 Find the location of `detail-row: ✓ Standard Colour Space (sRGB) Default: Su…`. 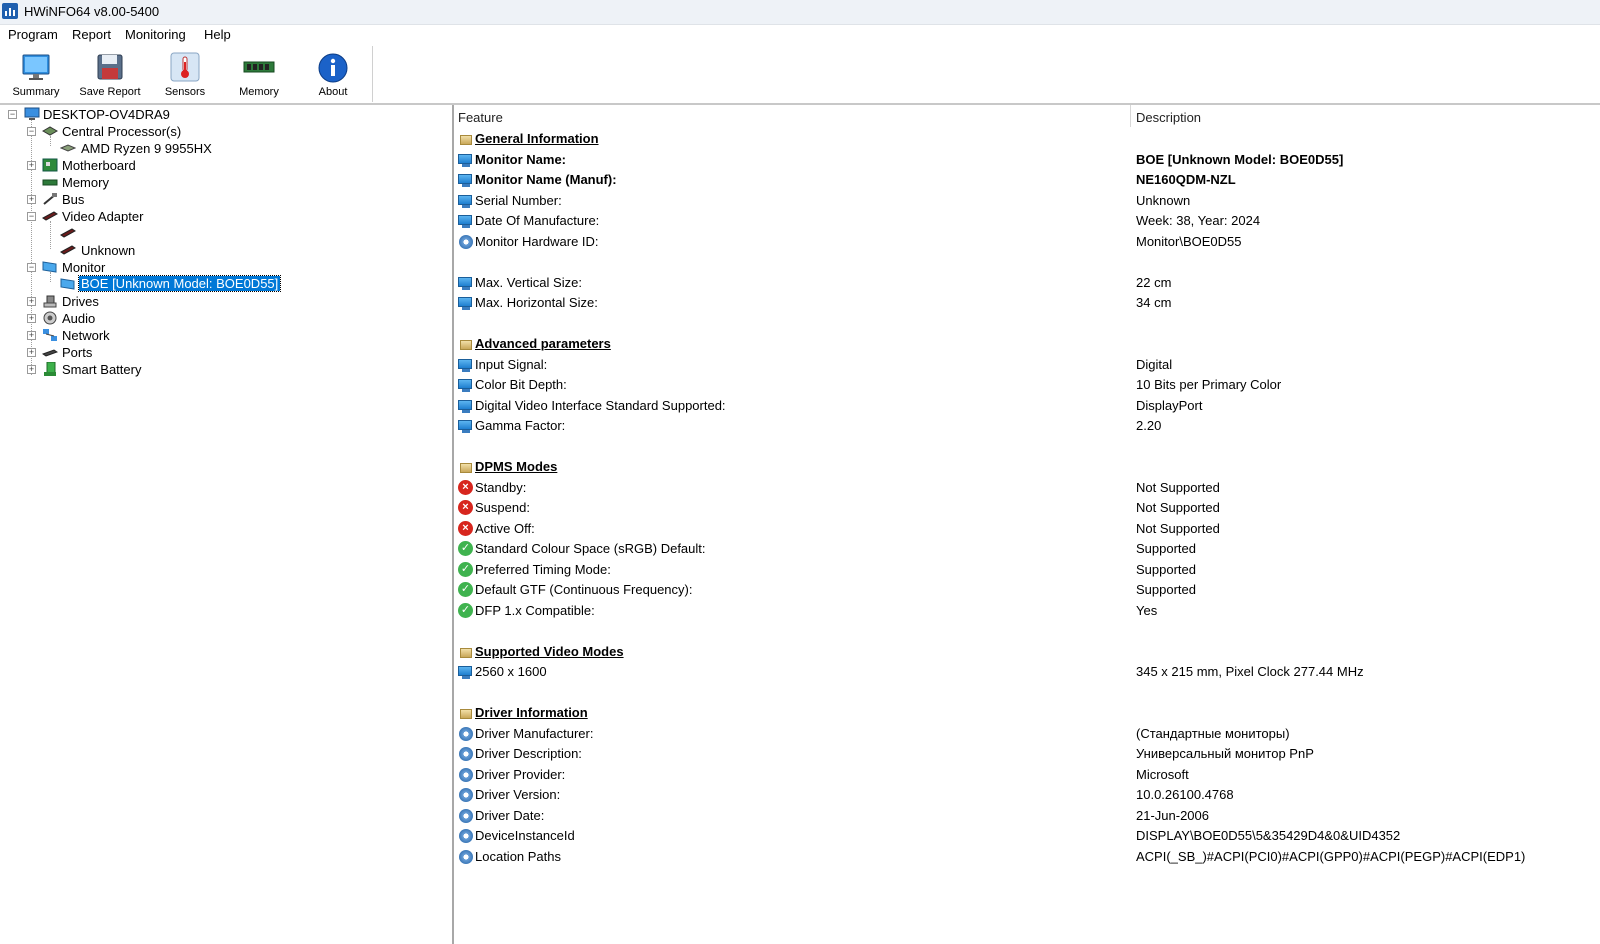

detail-row: ✓ Standard Colour Space (sRGB) Default: Su… is located at coordinates (1027, 549).